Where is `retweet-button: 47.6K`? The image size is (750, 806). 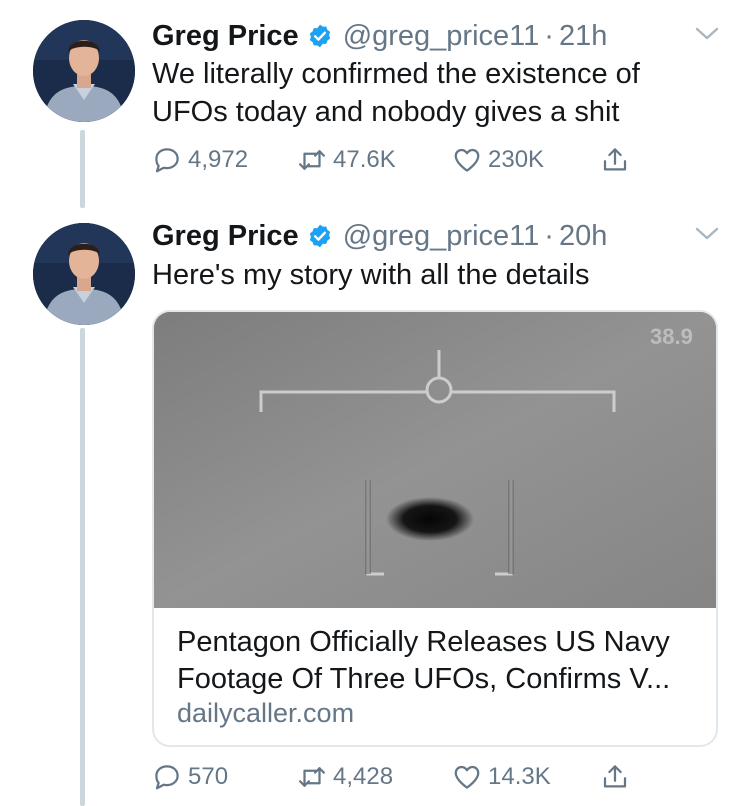
retweet-button: 47.6K is located at coordinates (346, 160).